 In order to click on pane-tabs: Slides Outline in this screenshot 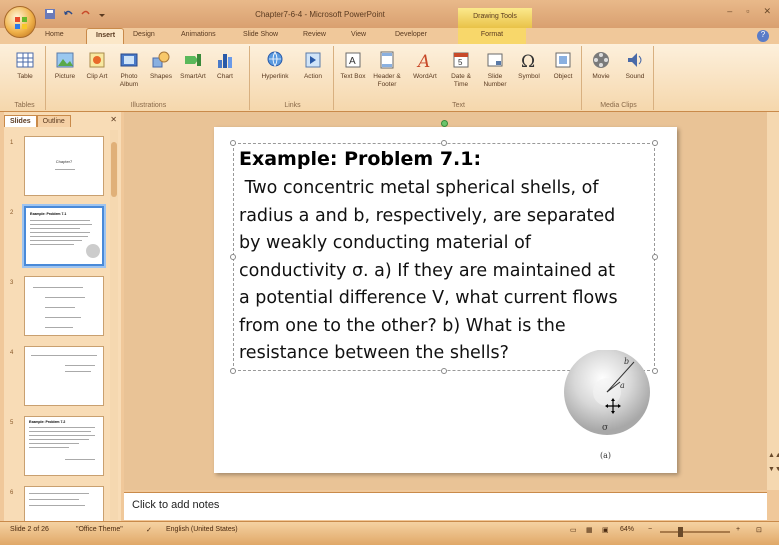, I will do `click(62, 121)`.